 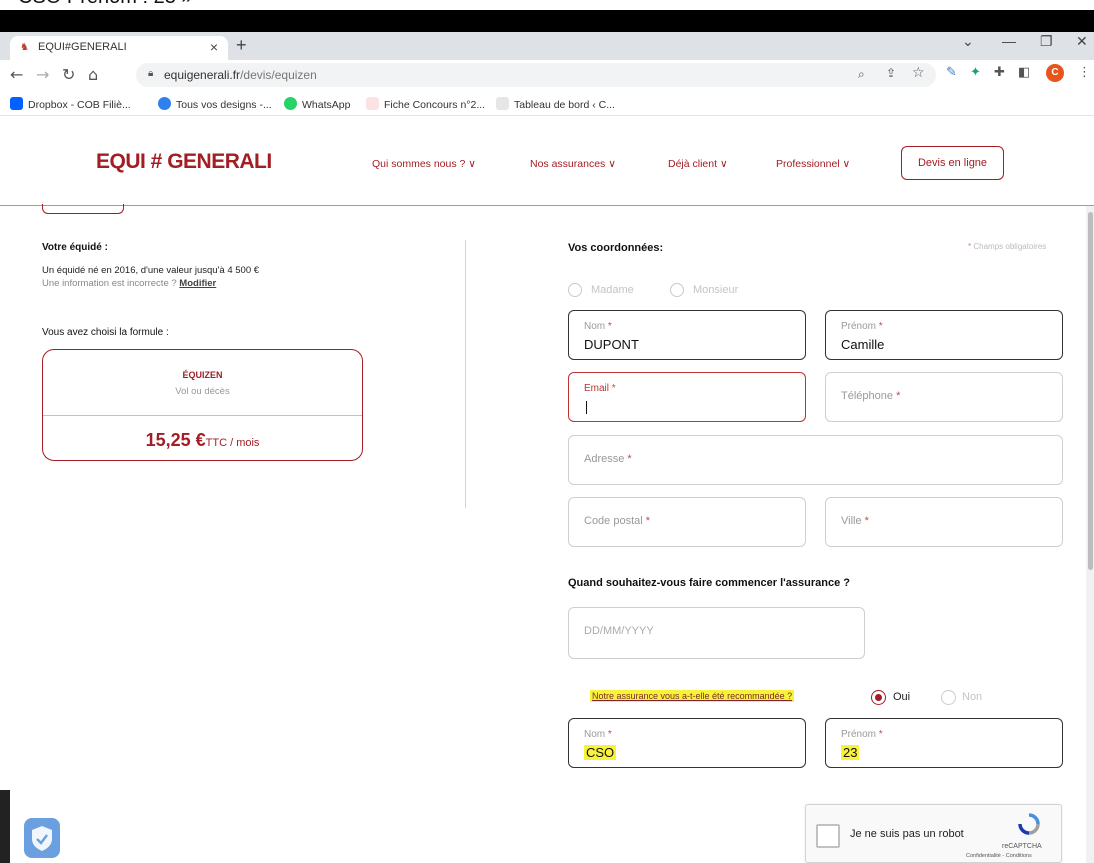 I want to click on share-icon: ⇪, so click(x=891, y=73).